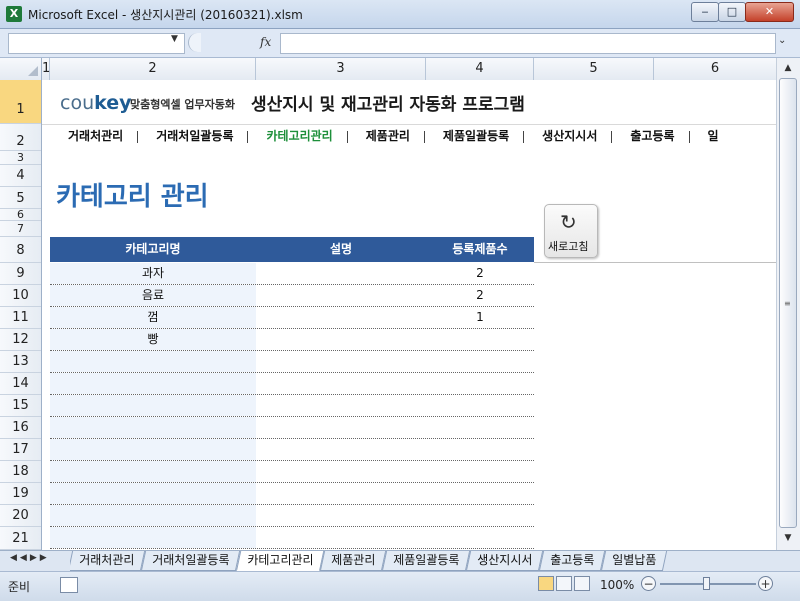 Image resolution: width=800 pixels, height=601 pixels. What do you see at coordinates (474, 135) in the screenshot?
I see `nav-item-product-bulk-register: 제품일괄등록` at bounding box center [474, 135].